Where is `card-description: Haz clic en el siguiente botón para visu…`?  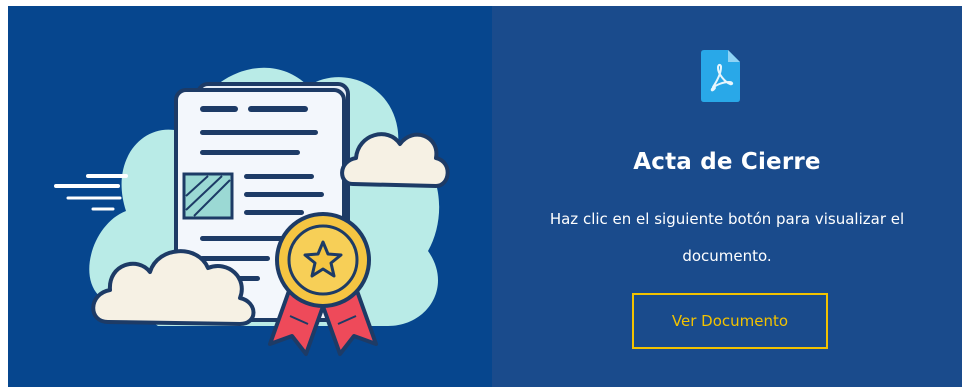
card-description: Haz clic en el siguiente botón para visu… is located at coordinates (727, 237).